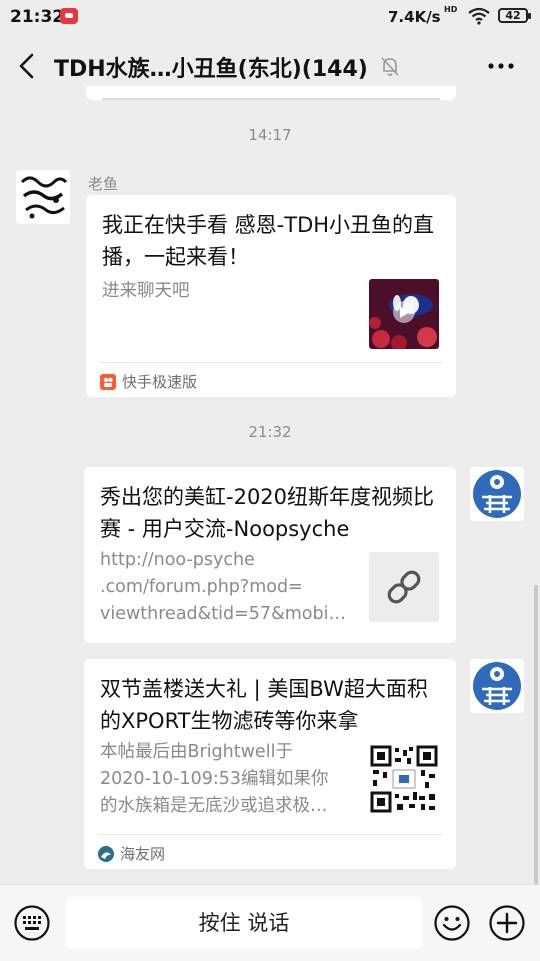 The image size is (540, 961). I want to click on chat-title: TDH水族…小丑鱼(东北)(144), so click(211, 69).